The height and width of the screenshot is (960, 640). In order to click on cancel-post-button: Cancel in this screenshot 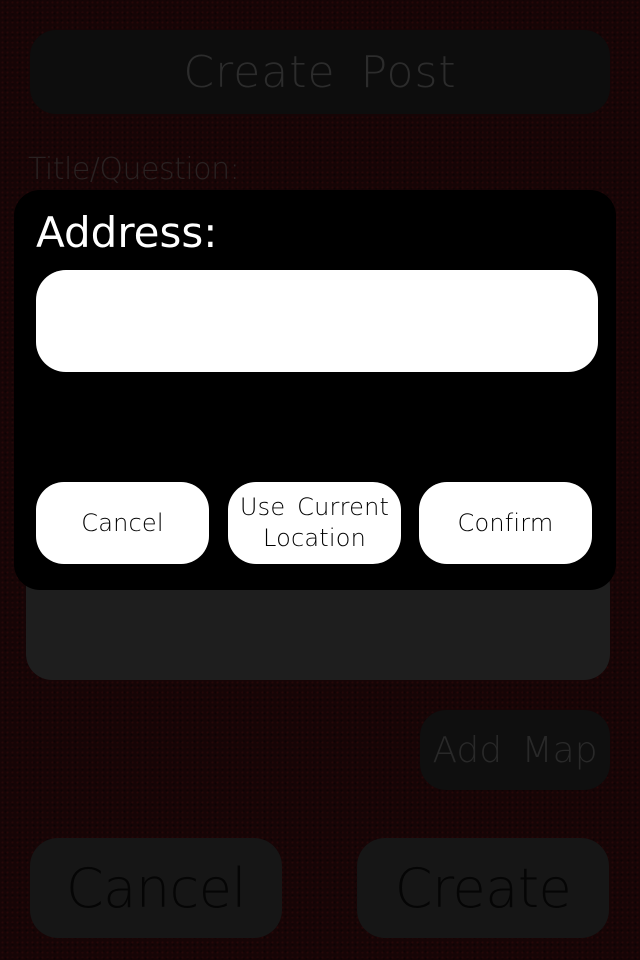, I will do `click(156, 888)`.